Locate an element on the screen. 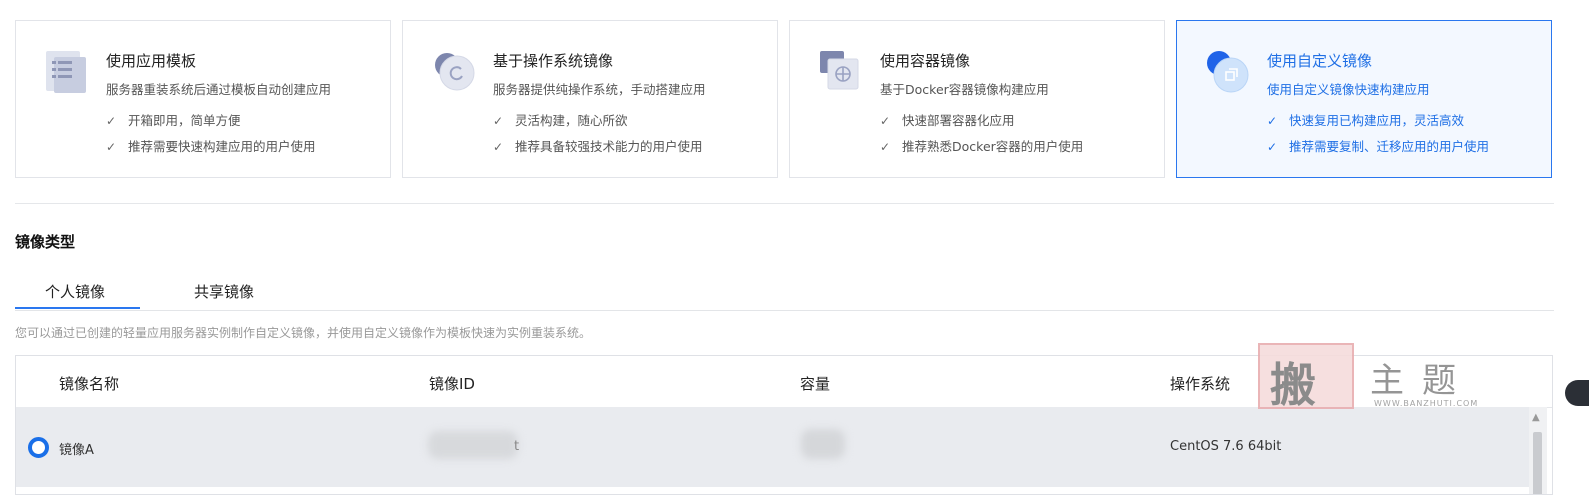  redacted-size is located at coordinates (823, 444).